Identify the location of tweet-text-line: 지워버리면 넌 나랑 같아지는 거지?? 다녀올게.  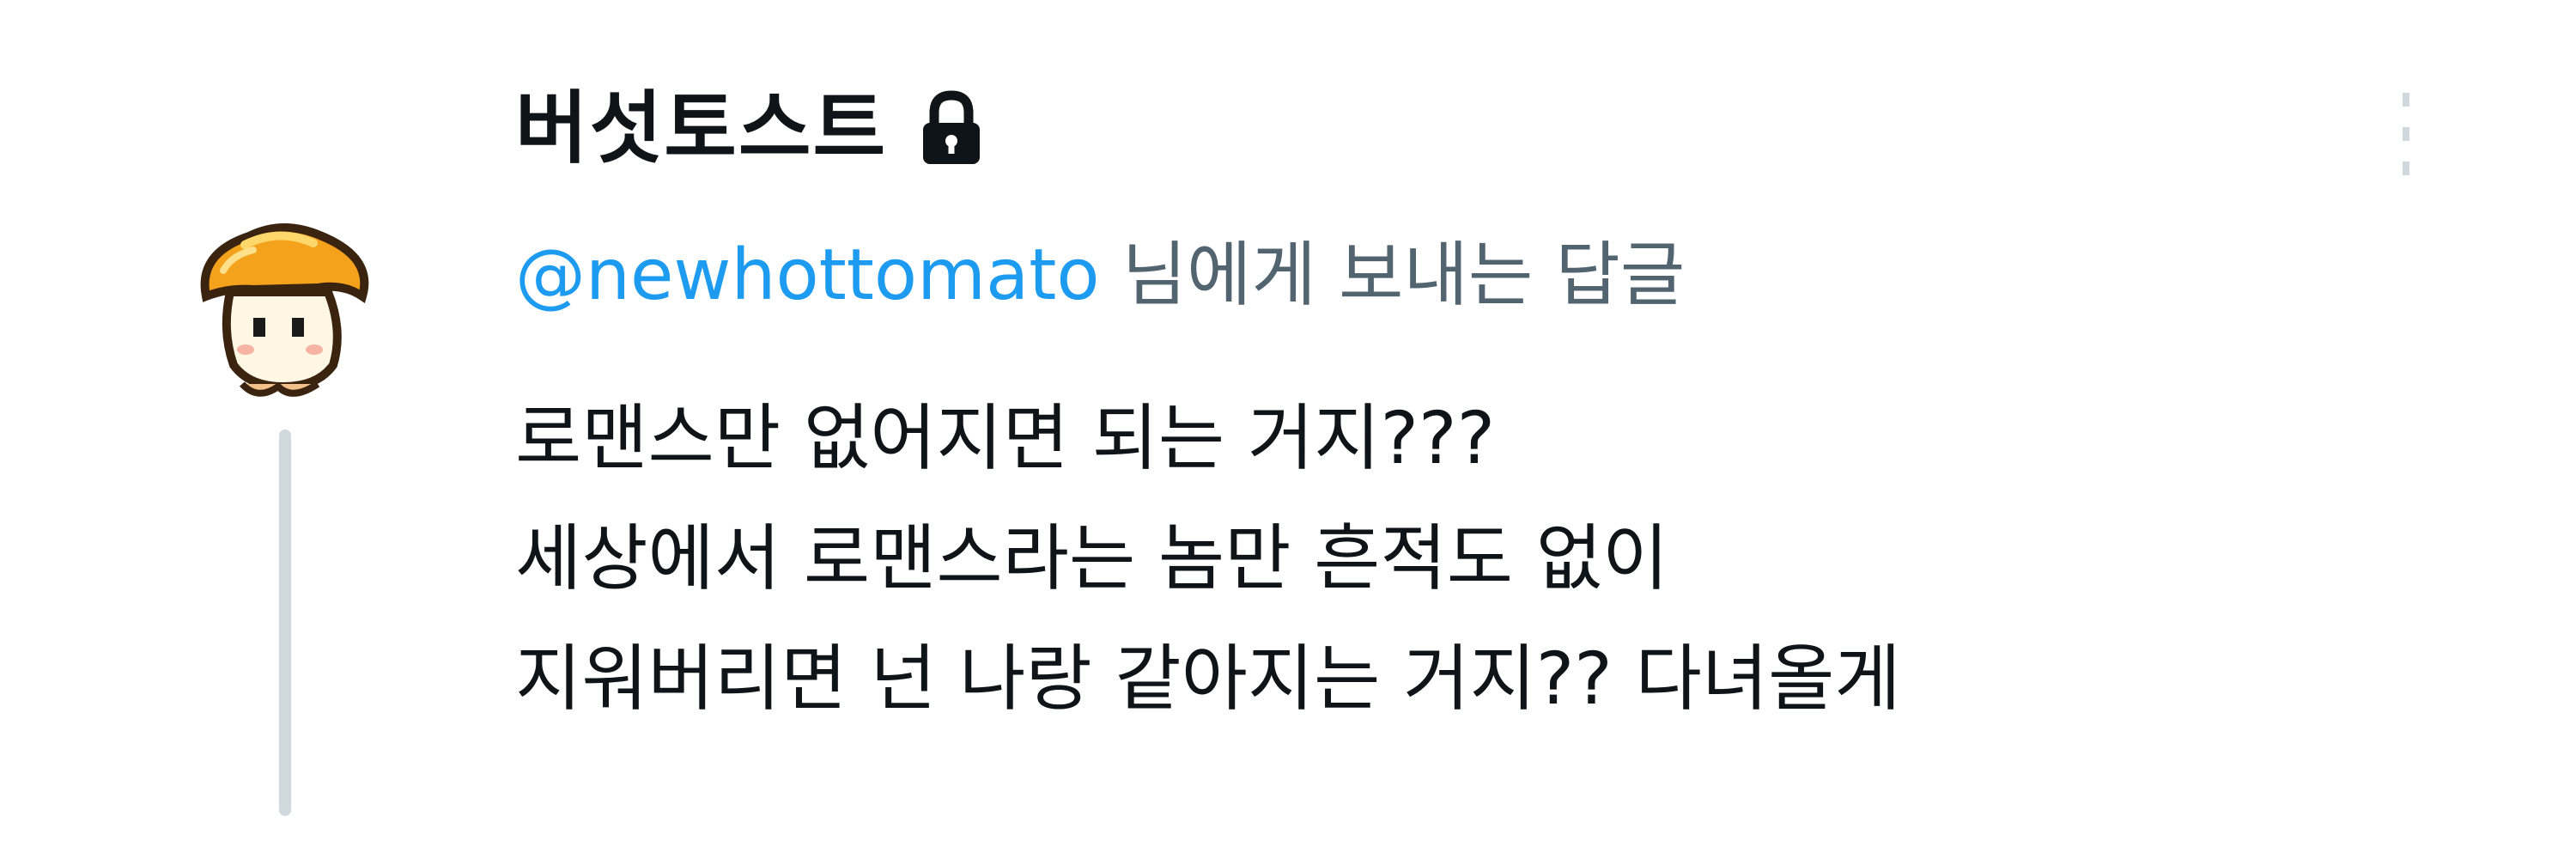
(1208, 679).